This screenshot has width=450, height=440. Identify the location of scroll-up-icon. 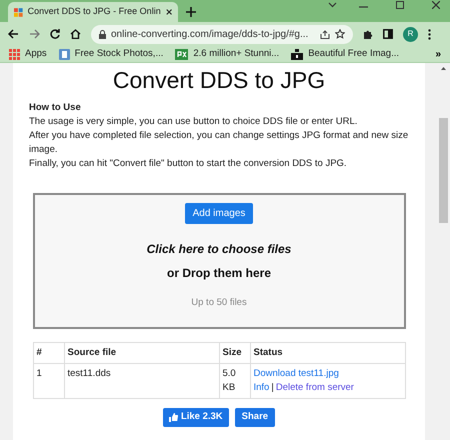
(443, 68).